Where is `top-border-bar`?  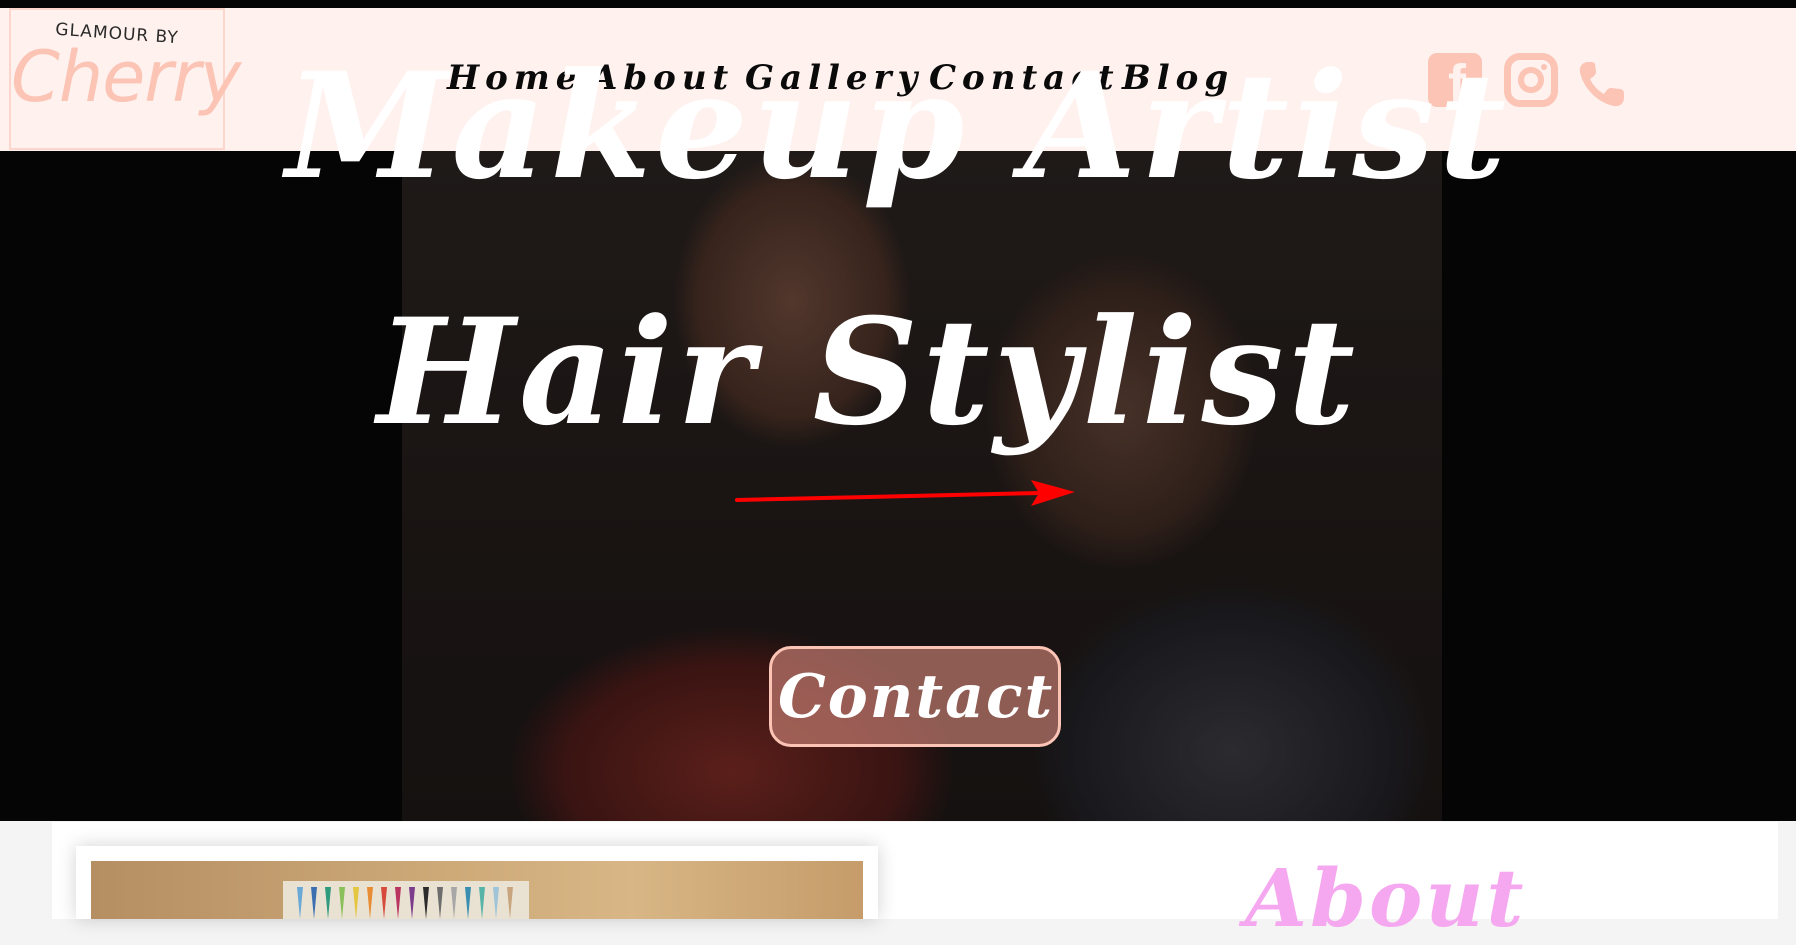
top-border-bar is located at coordinates (898, 4).